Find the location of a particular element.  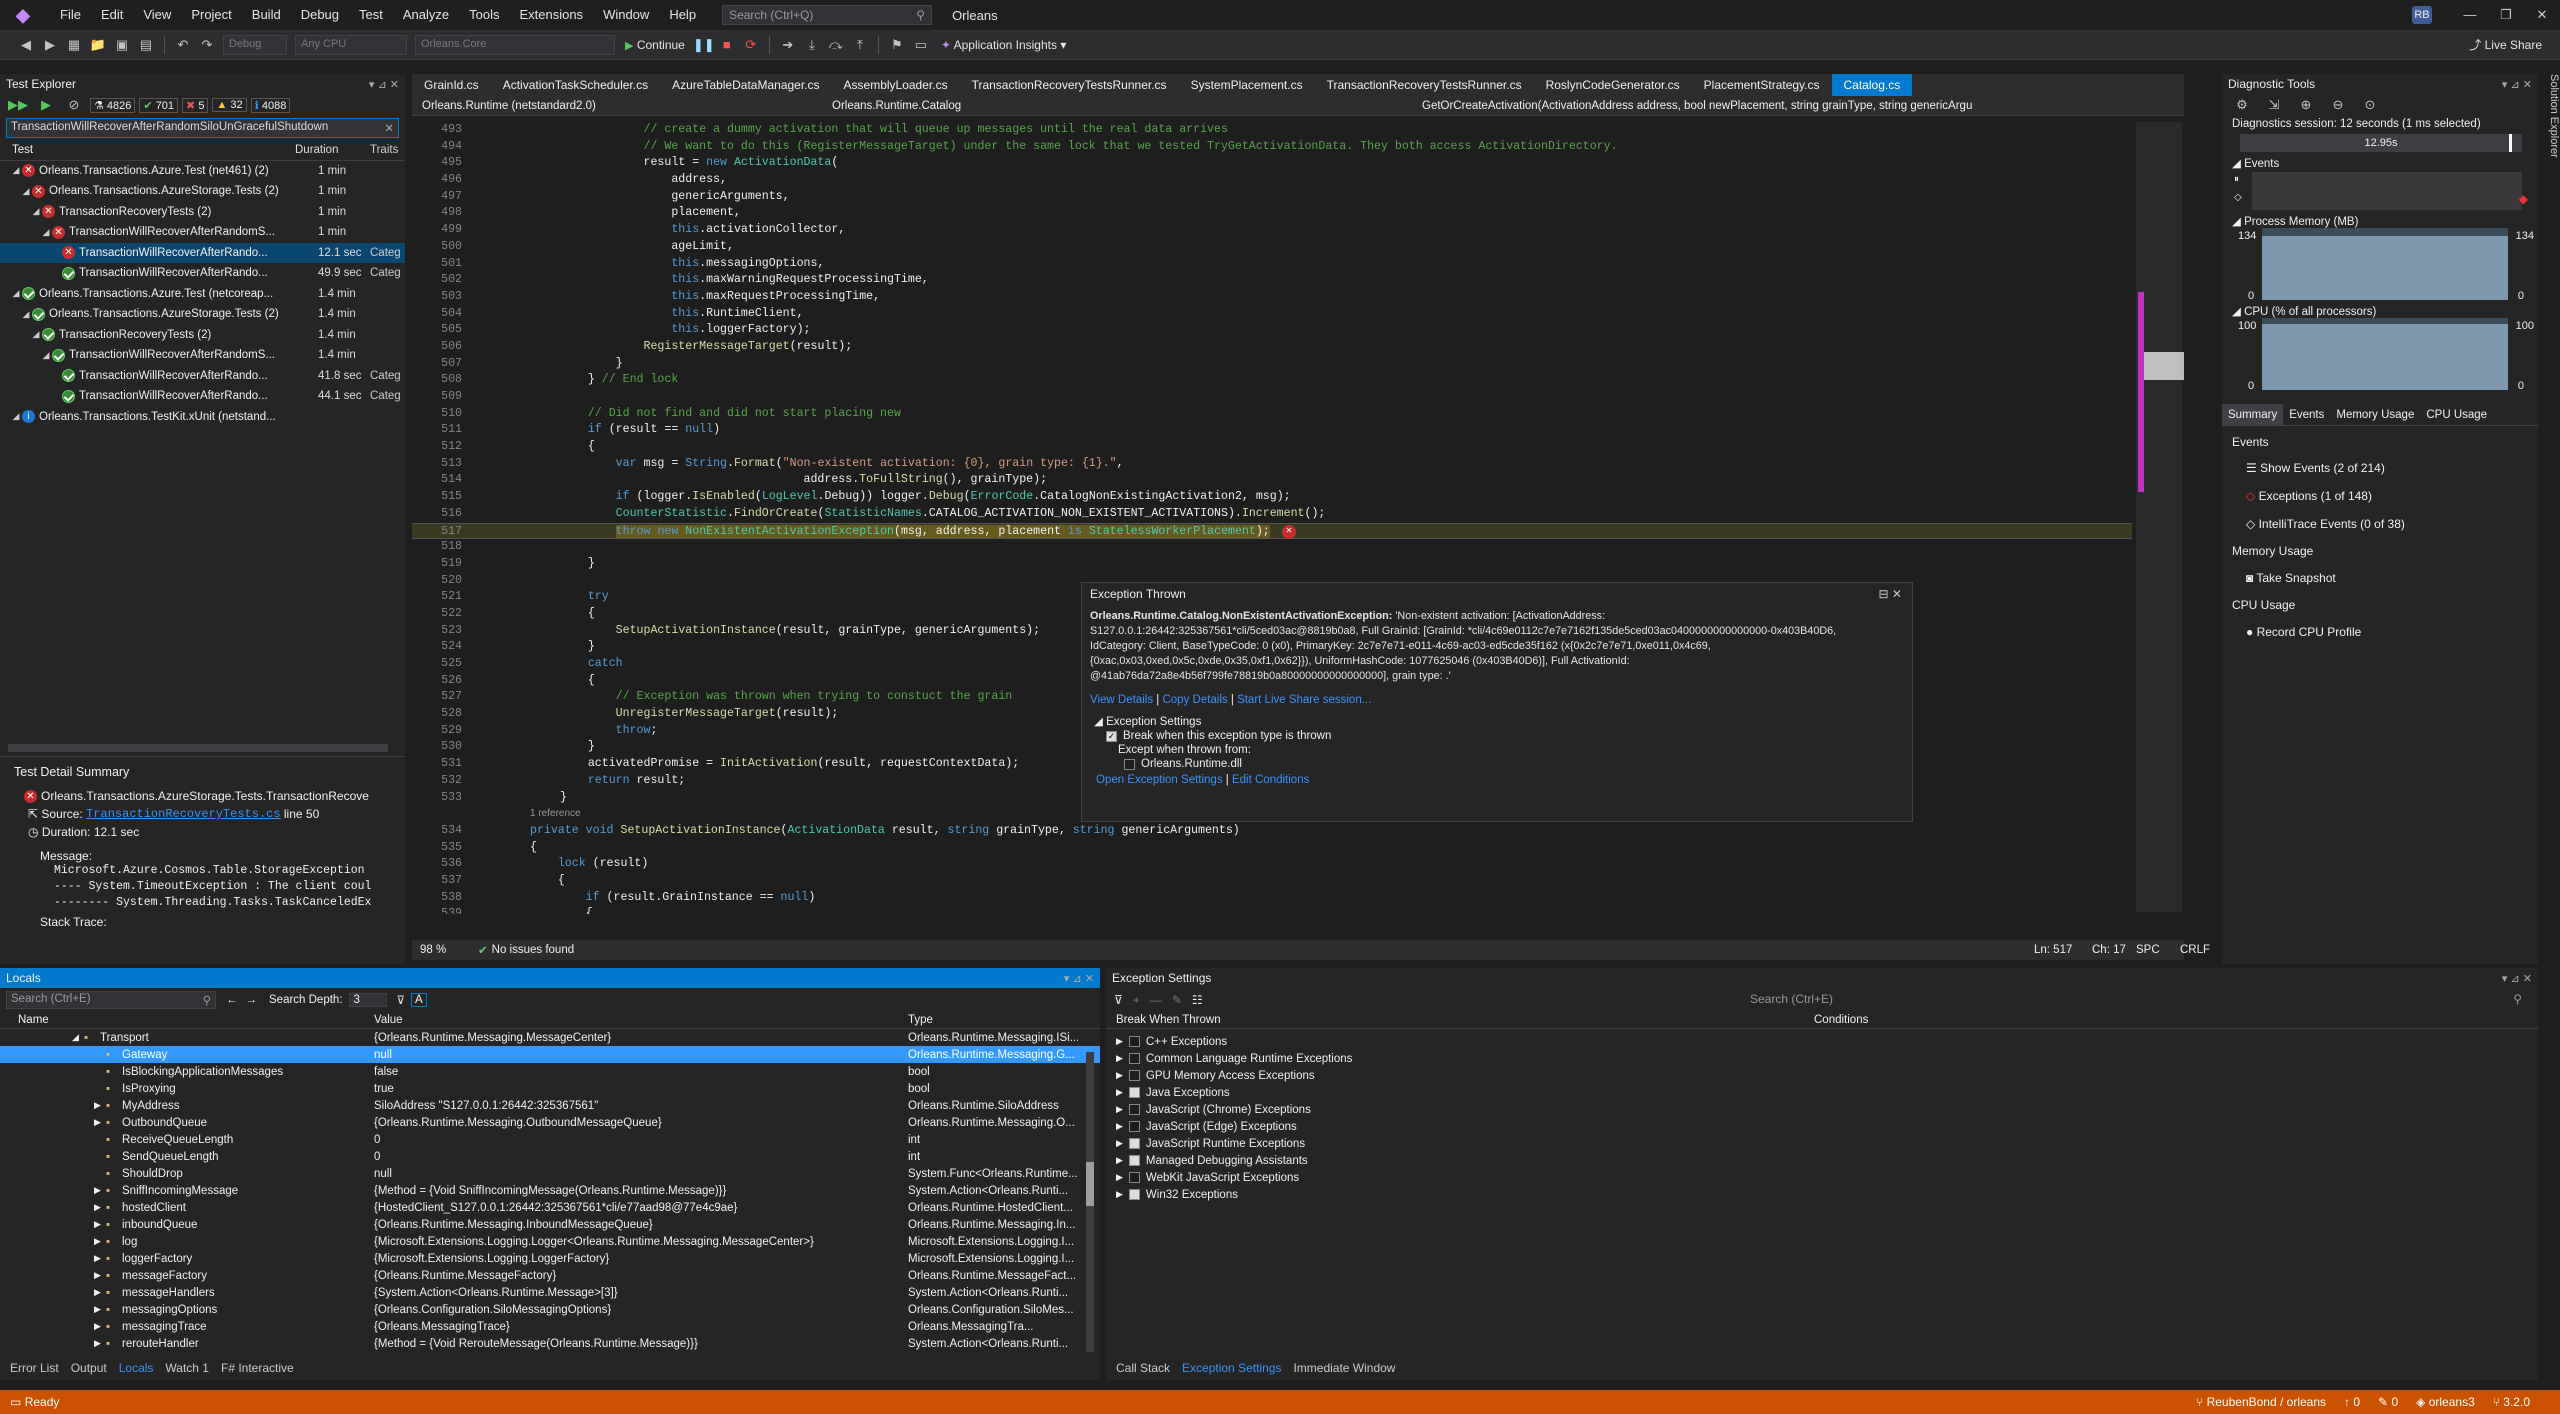

undo-icon: ↶ is located at coordinates (183, 45).